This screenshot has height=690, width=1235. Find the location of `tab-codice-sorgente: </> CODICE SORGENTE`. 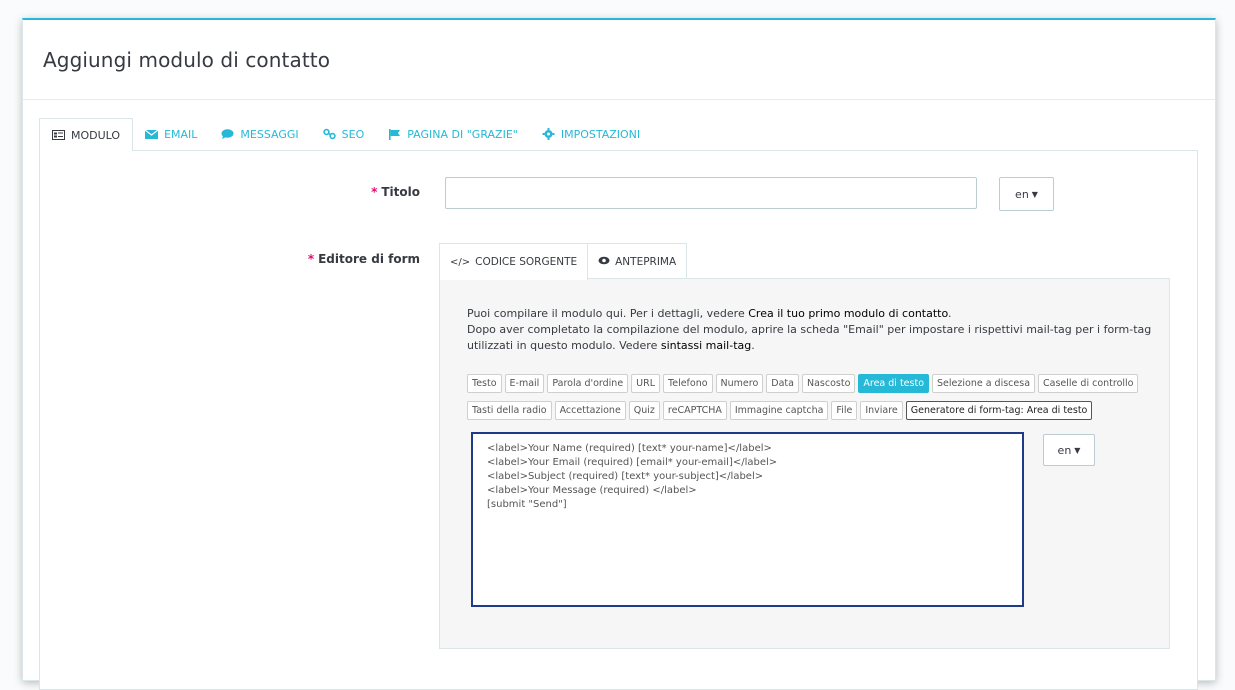

tab-codice-sorgente: </> CODICE SORGENTE is located at coordinates (514, 261).